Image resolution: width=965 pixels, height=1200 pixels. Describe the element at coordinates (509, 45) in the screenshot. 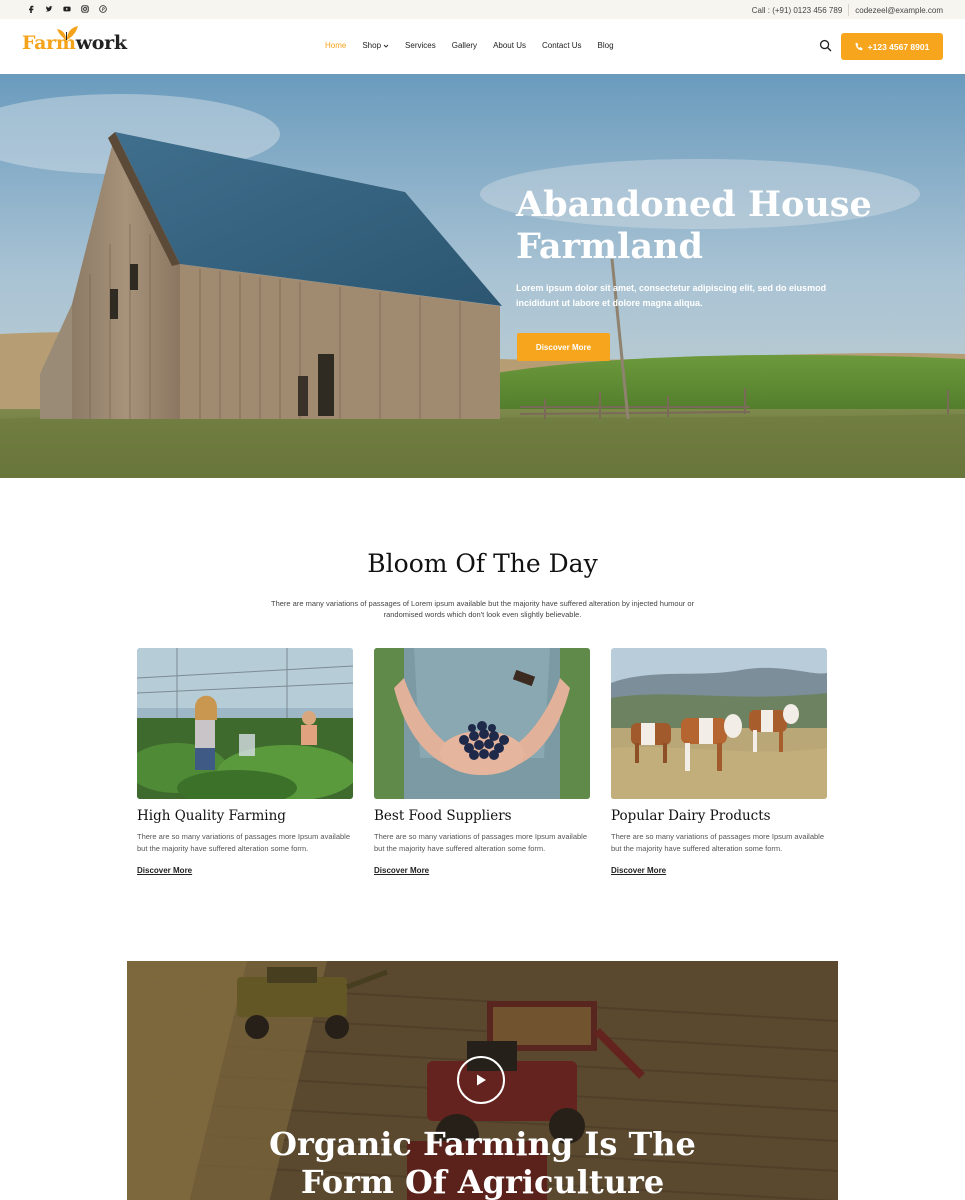

I see `nav-about: About Us` at that location.